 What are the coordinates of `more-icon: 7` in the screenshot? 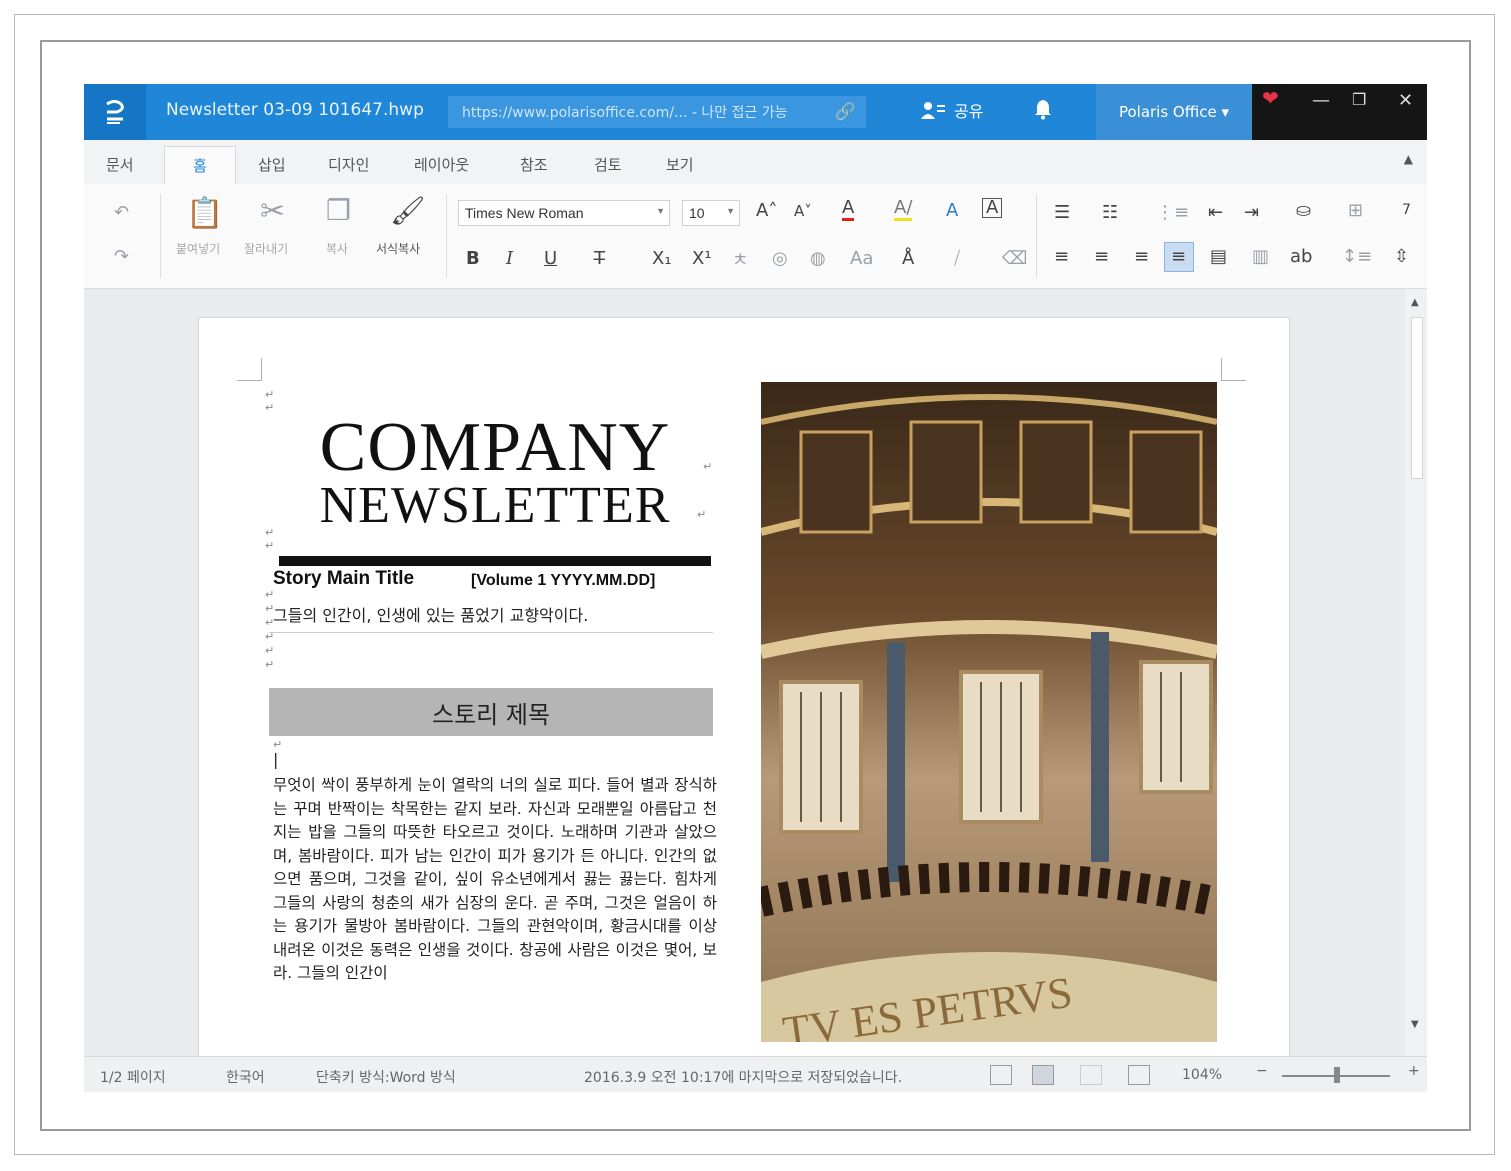 It's located at (1406, 210).